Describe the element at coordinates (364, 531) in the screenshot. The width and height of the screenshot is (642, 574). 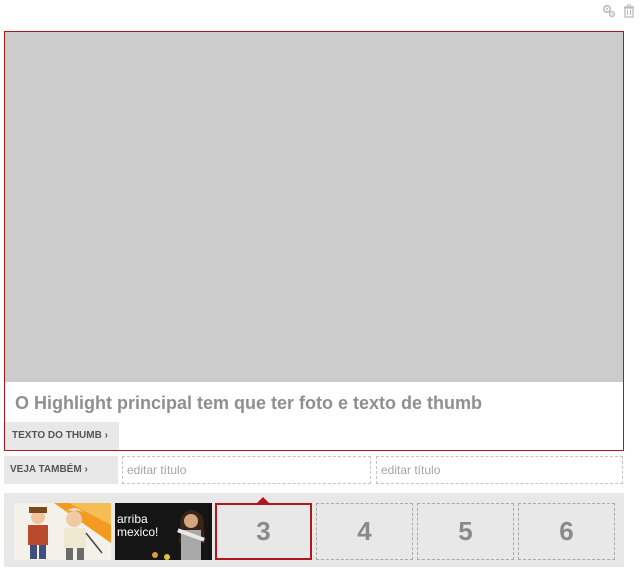
I see `carousel-slot-4: 4` at that location.